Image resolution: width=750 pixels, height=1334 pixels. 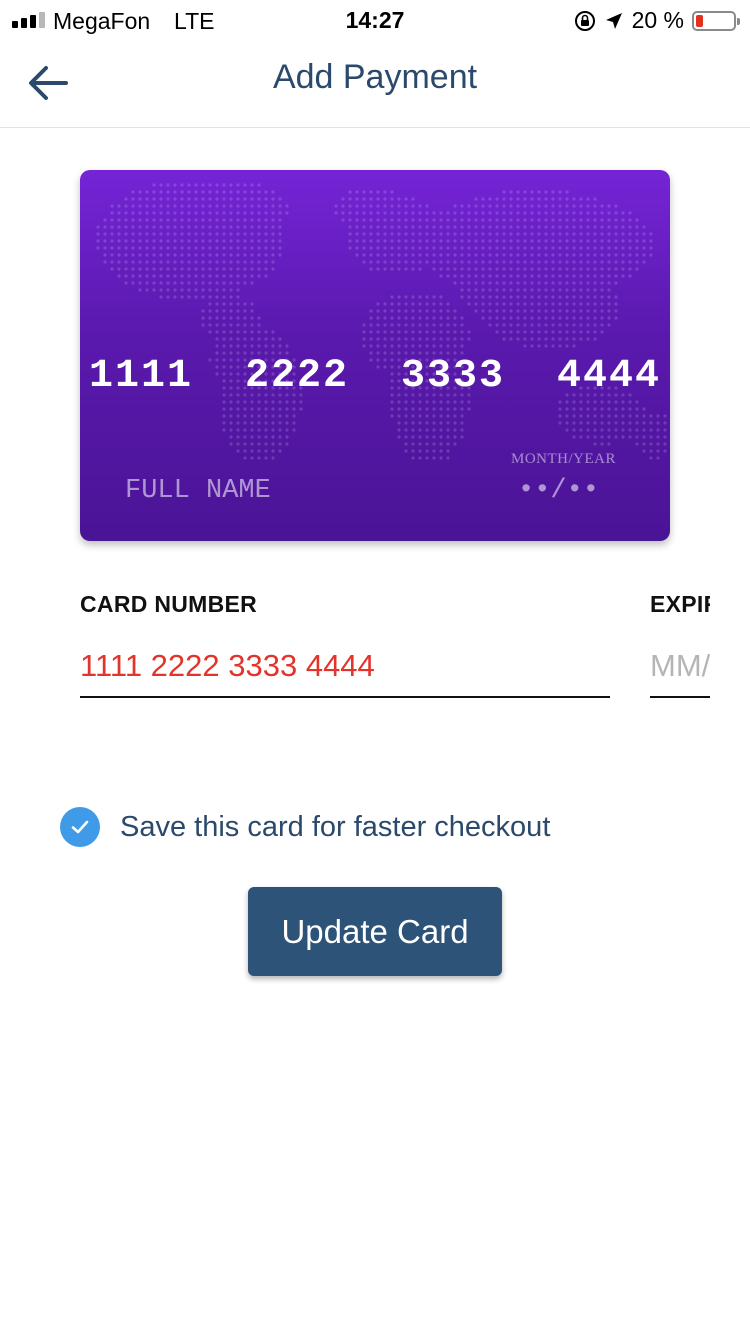 I want to click on save-card-label: Save this card for faster checkout, so click(x=335, y=826).